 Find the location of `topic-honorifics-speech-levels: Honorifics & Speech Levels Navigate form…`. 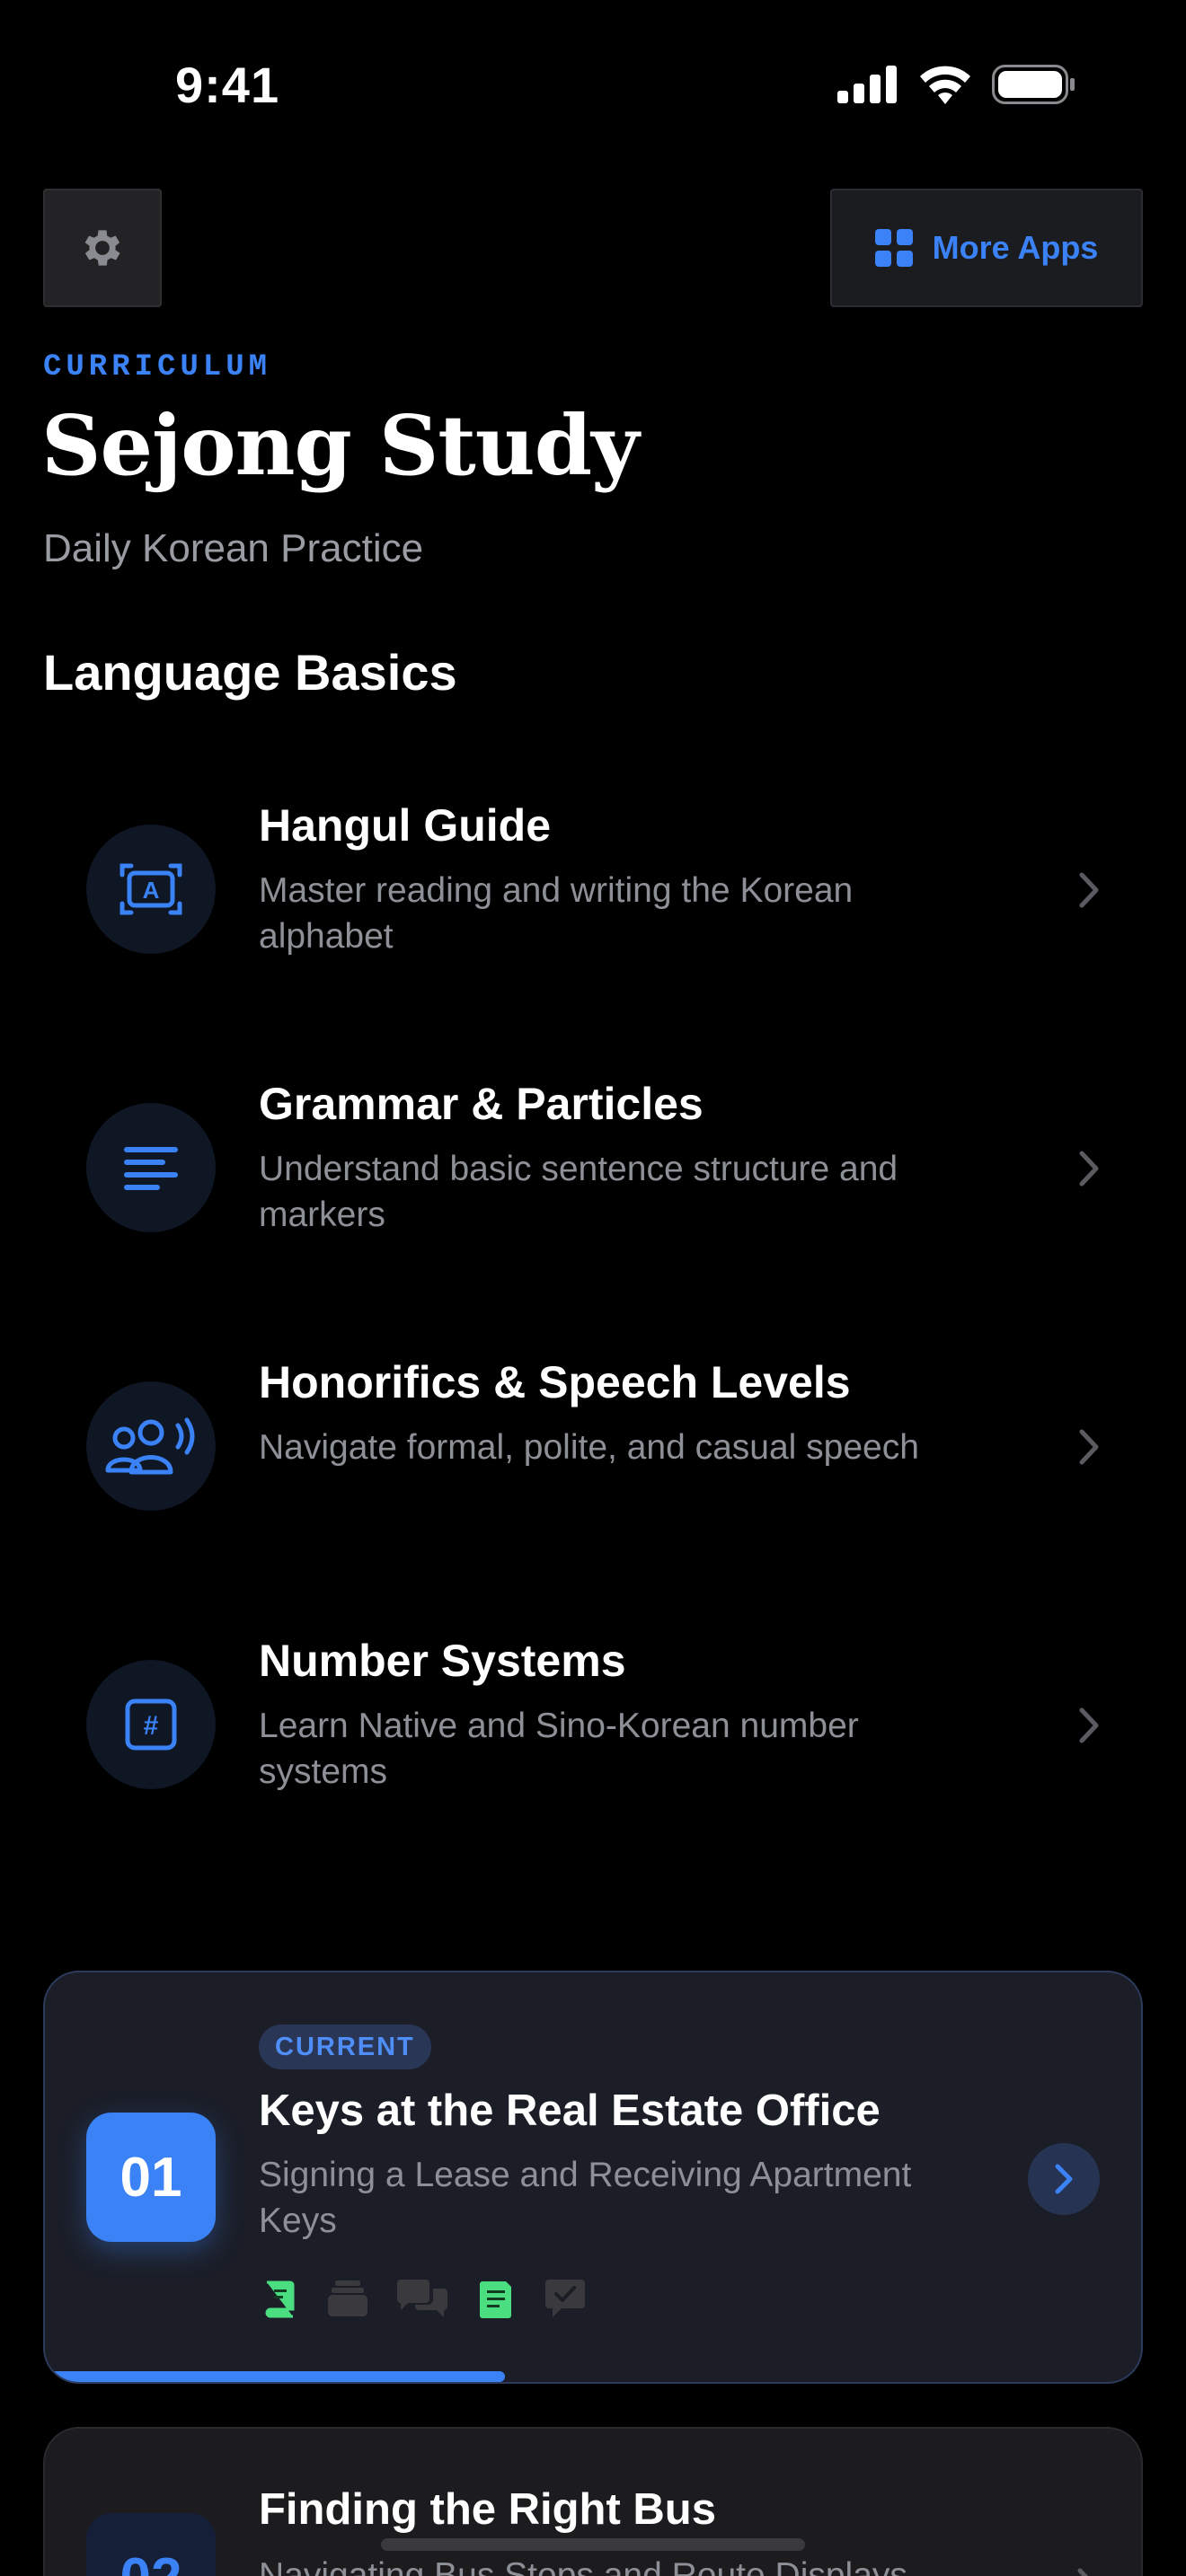

topic-honorifics-speech-levels: Honorifics & Speech Levels Navigate form… is located at coordinates (593, 1453).